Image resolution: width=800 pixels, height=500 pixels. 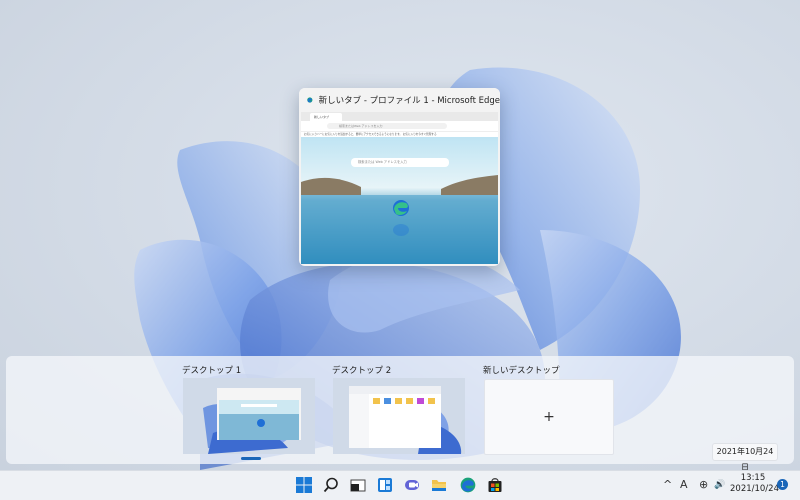 I want to click on browser-toolbar: 検索またはWeb アドレスを入力, so click(x=399, y=126).